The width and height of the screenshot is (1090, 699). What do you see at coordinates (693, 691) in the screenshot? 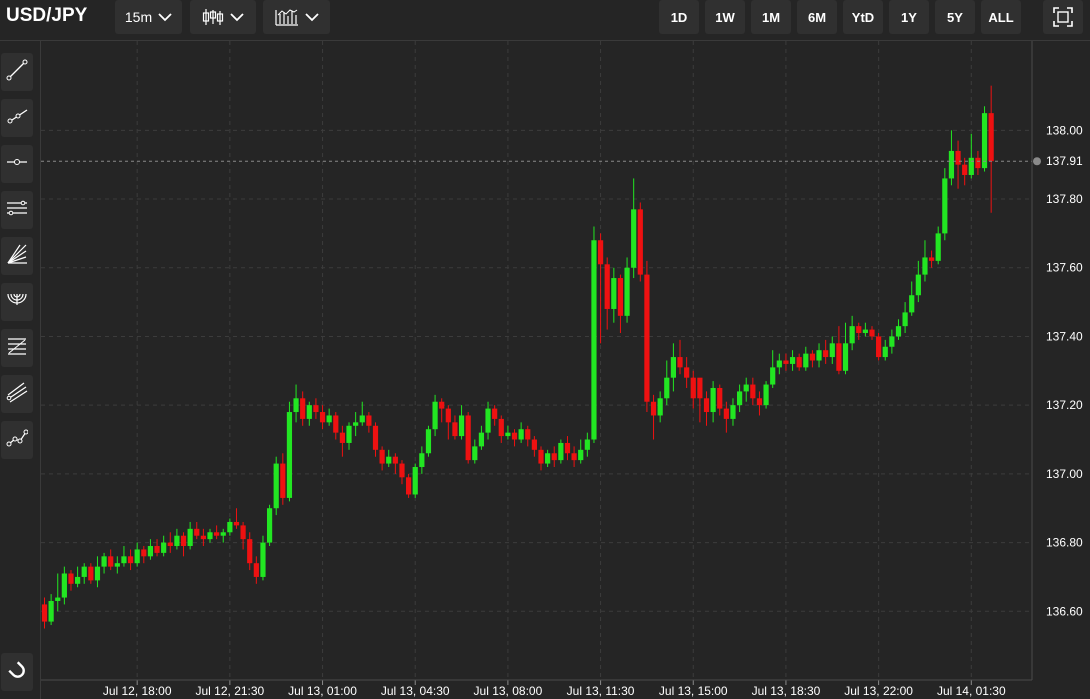
I see `x-tick-label: Jul 13, 15:00` at bounding box center [693, 691].